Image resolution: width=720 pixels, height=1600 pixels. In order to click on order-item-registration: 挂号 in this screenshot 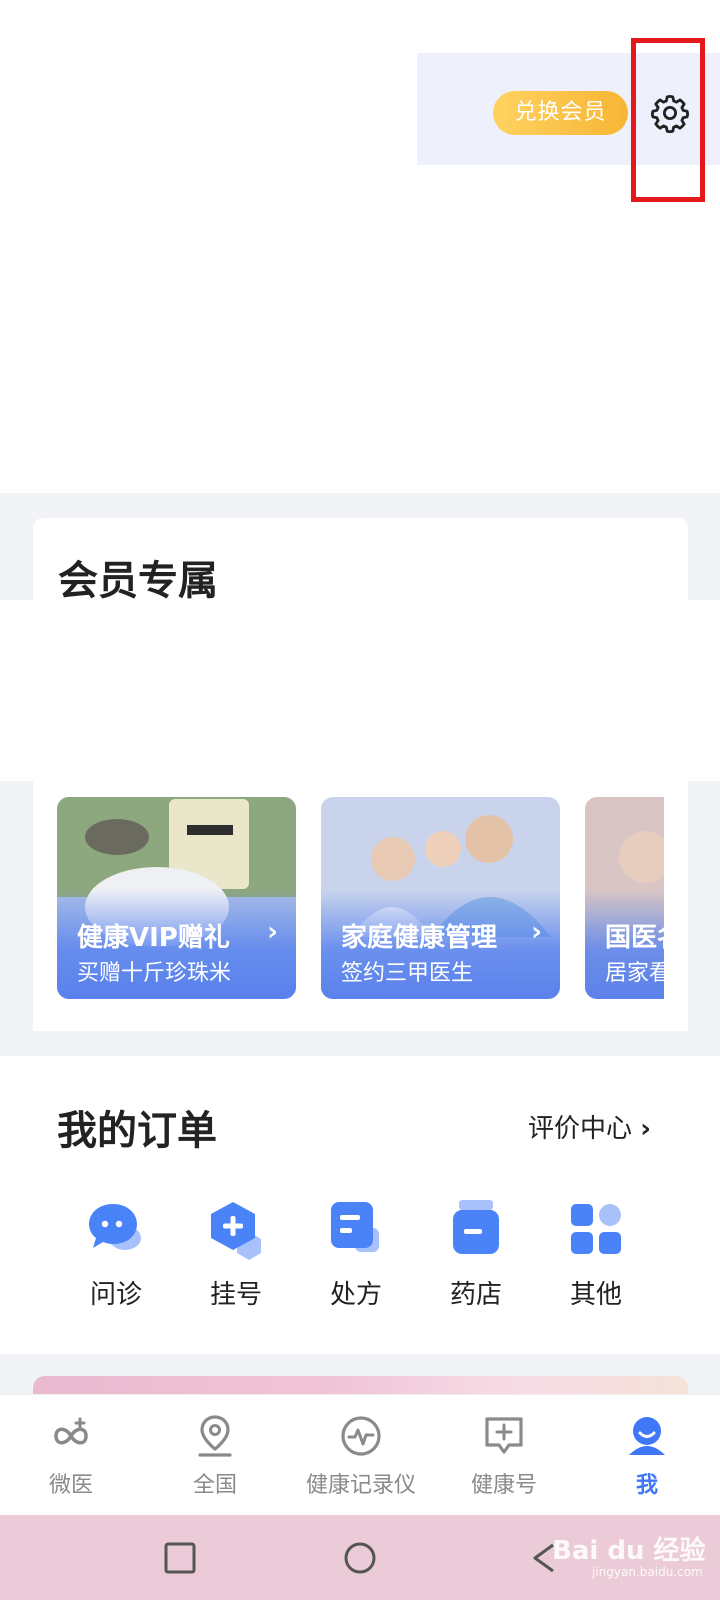, I will do `click(236, 1254)`.